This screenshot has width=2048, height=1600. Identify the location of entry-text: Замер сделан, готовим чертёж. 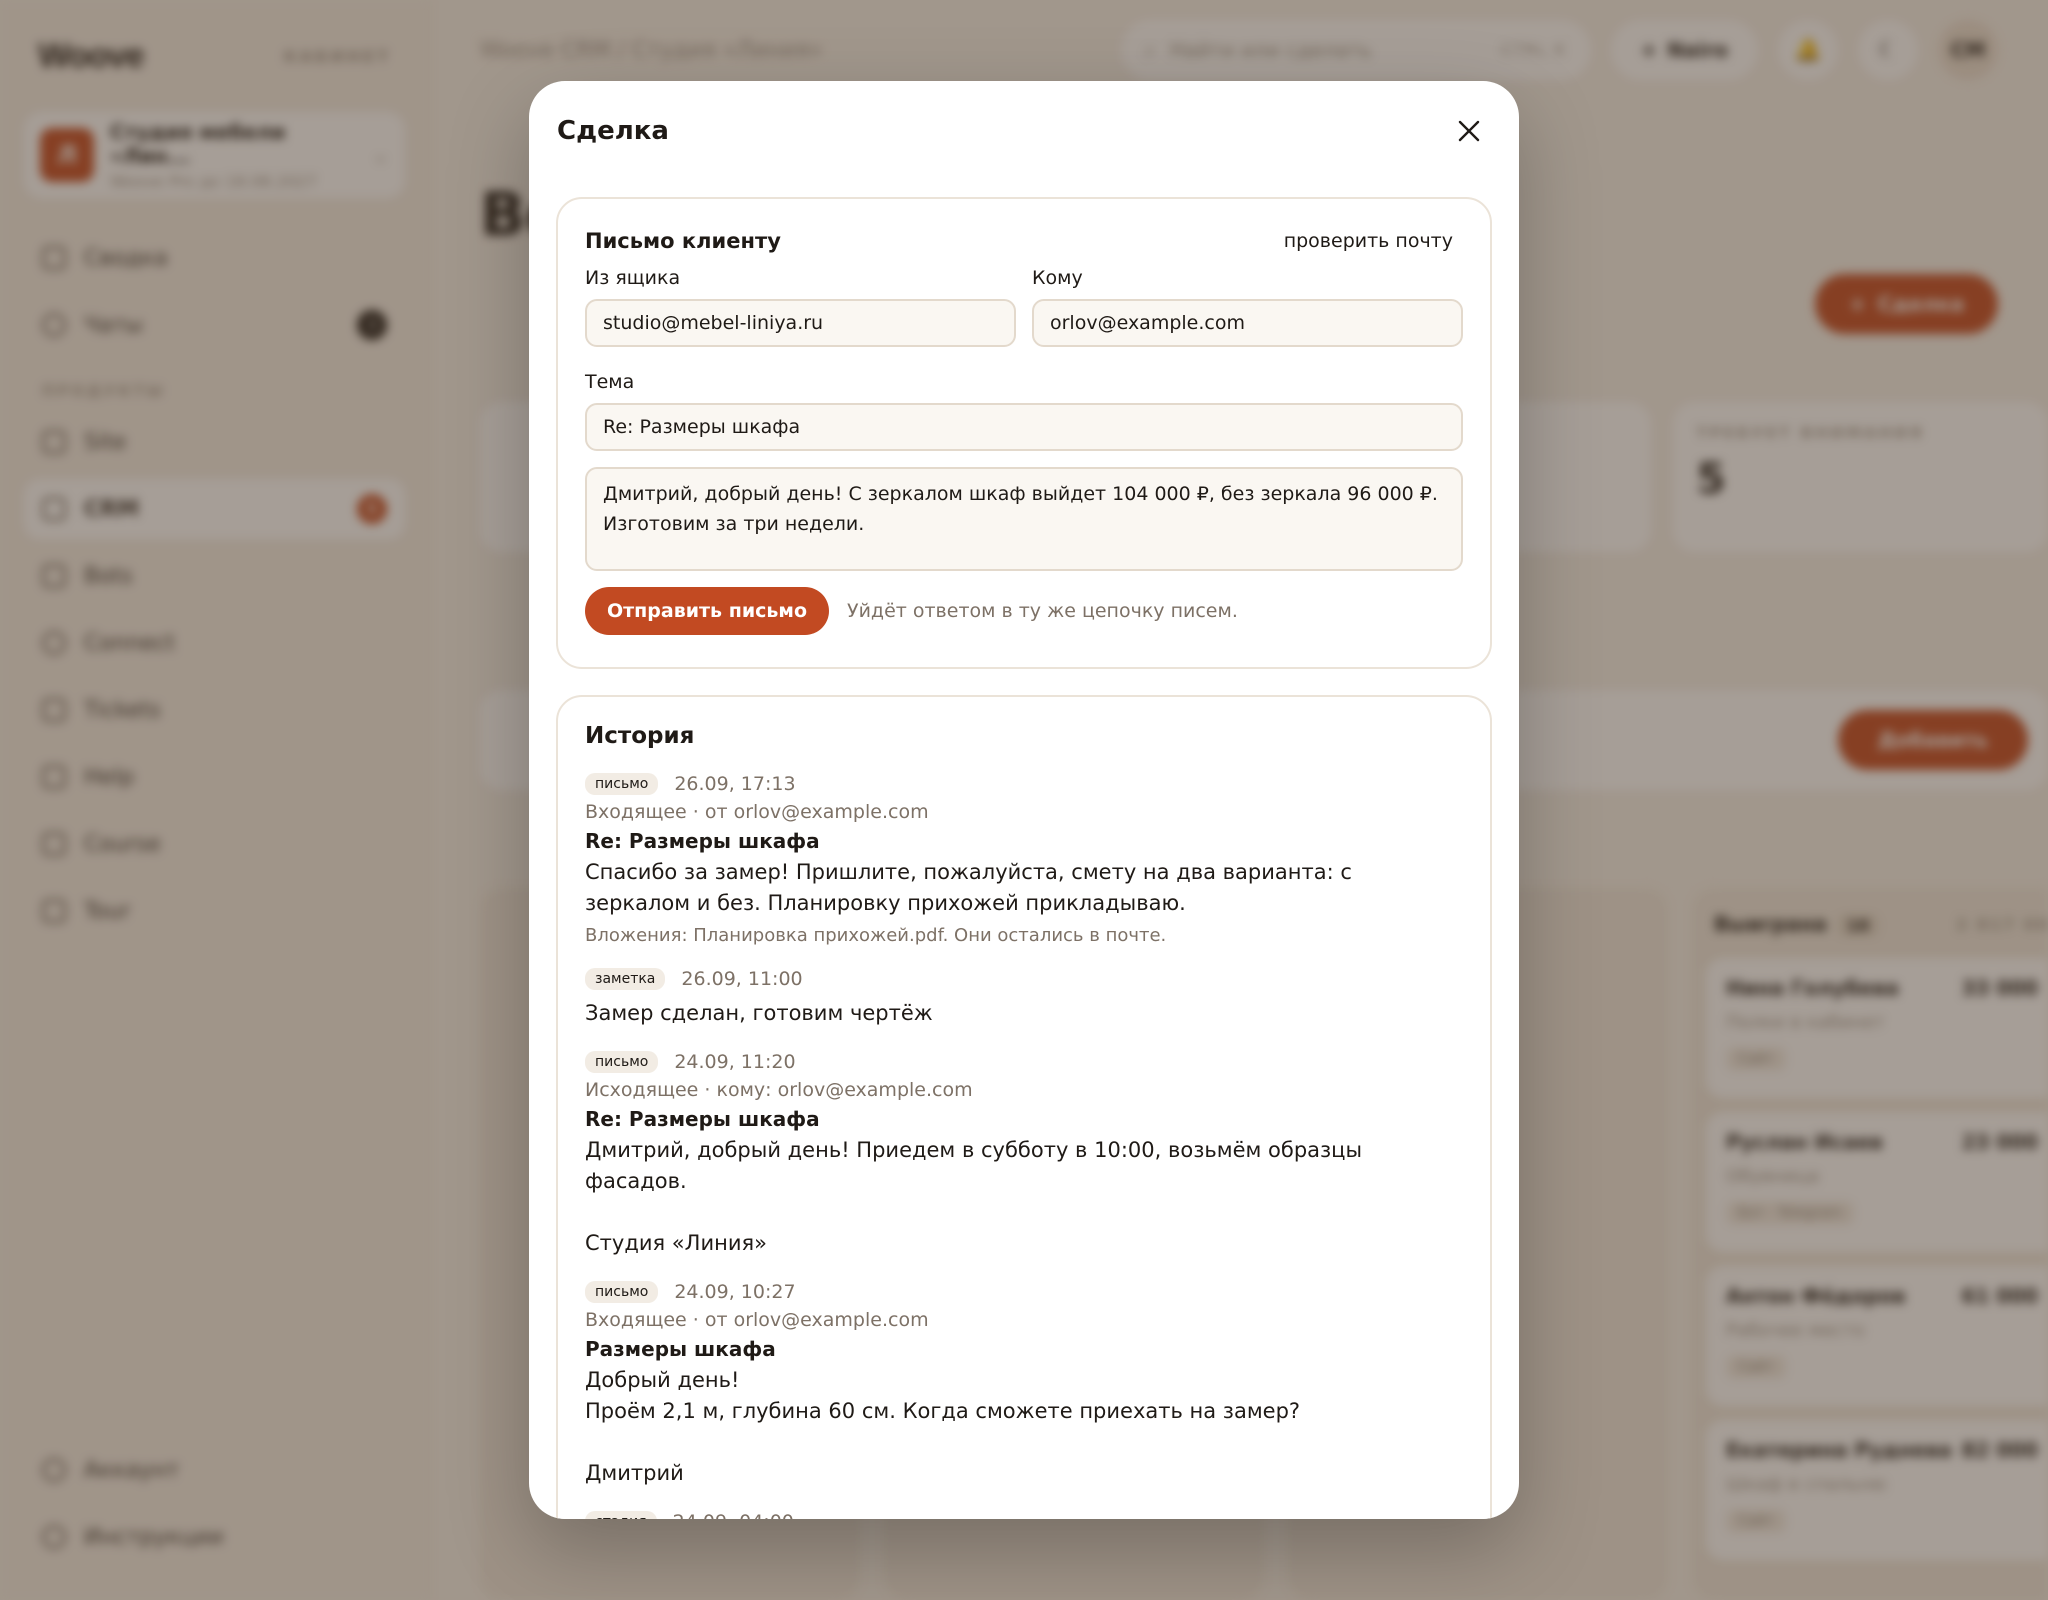
(759, 1013).